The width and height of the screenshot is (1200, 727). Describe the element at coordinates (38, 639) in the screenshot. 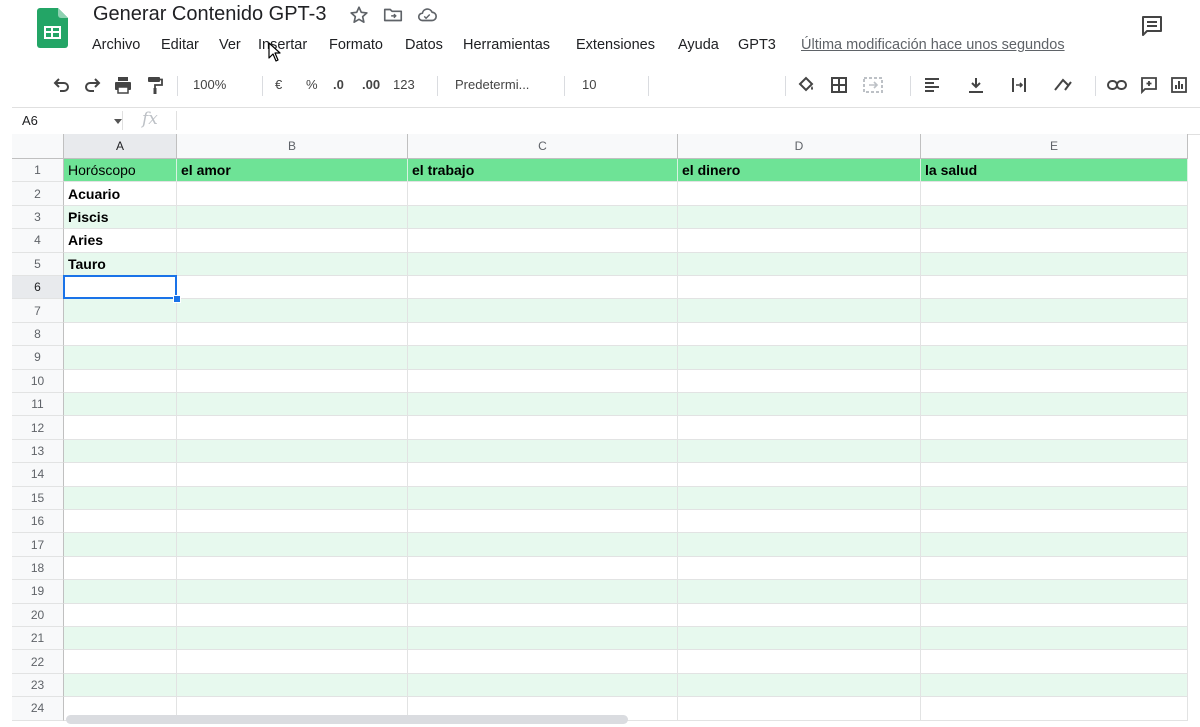

I see `row-header-21: 21` at that location.